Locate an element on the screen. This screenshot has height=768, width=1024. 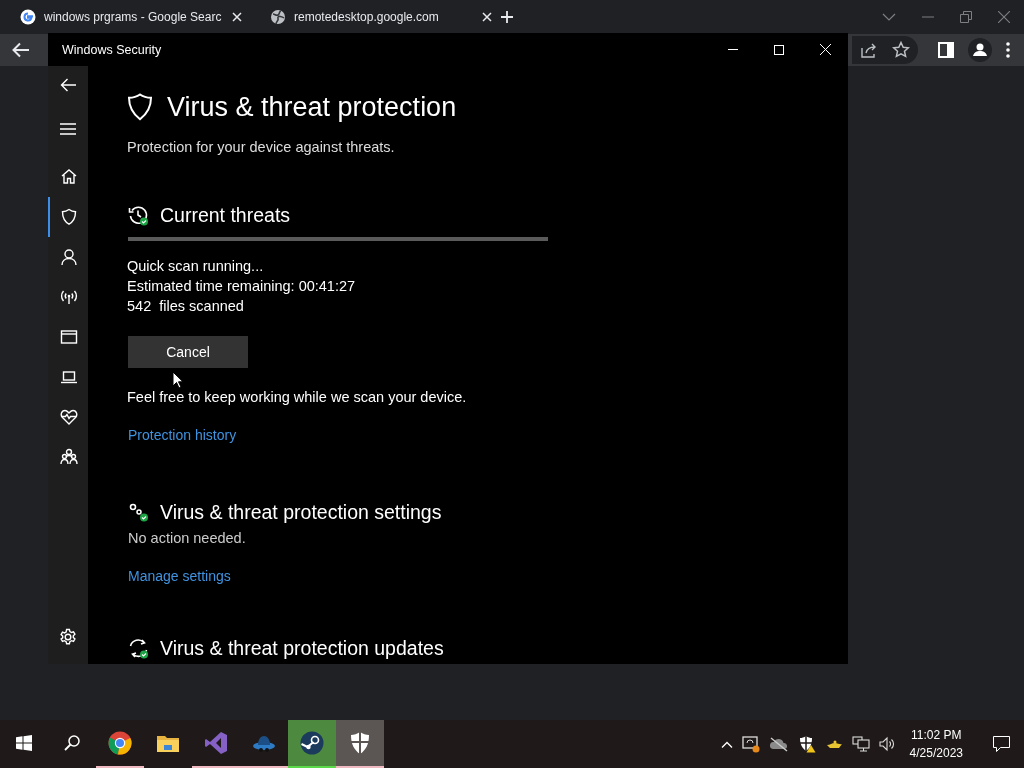
section-heading: Current threats is located at coordinates (225, 215).